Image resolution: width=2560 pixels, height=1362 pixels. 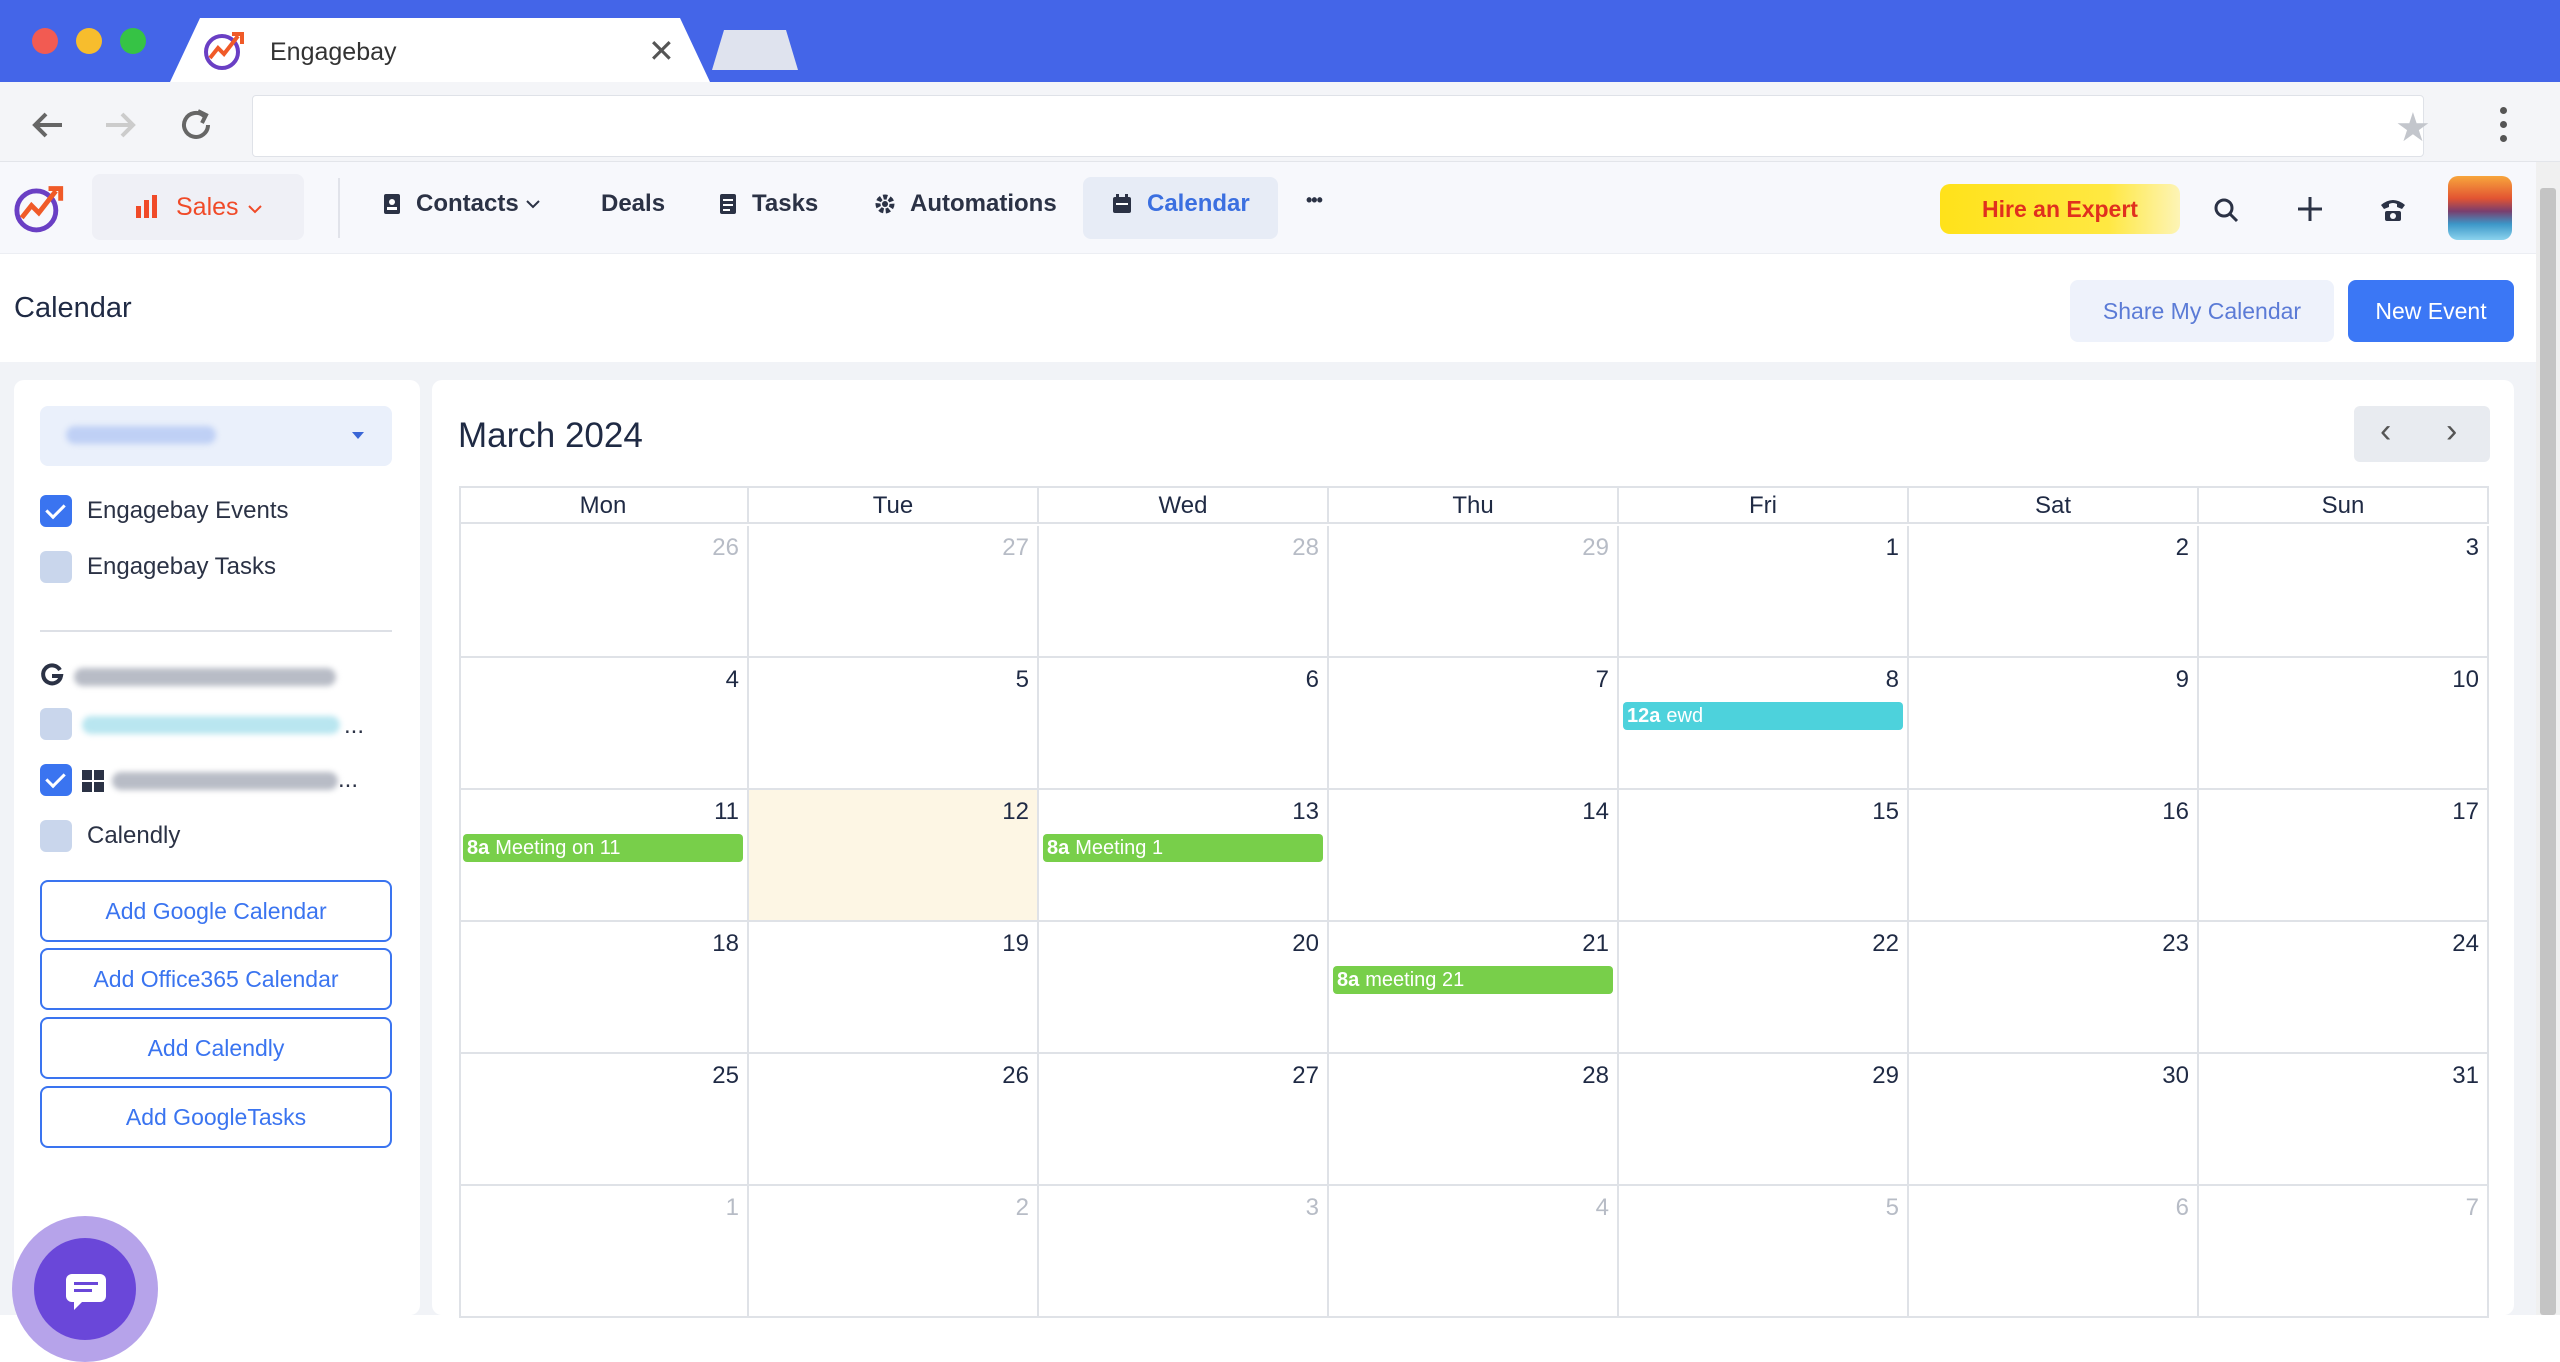 I want to click on share-calendar-button: Share My Calendar, so click(x=2202, y=311).